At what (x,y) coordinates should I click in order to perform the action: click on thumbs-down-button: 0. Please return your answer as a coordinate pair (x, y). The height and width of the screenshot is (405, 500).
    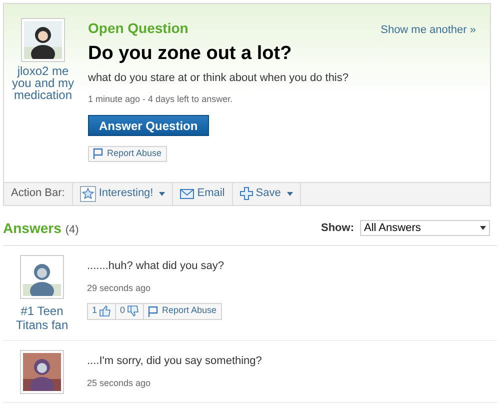
    Looking at the image, I should click on (130, 311).